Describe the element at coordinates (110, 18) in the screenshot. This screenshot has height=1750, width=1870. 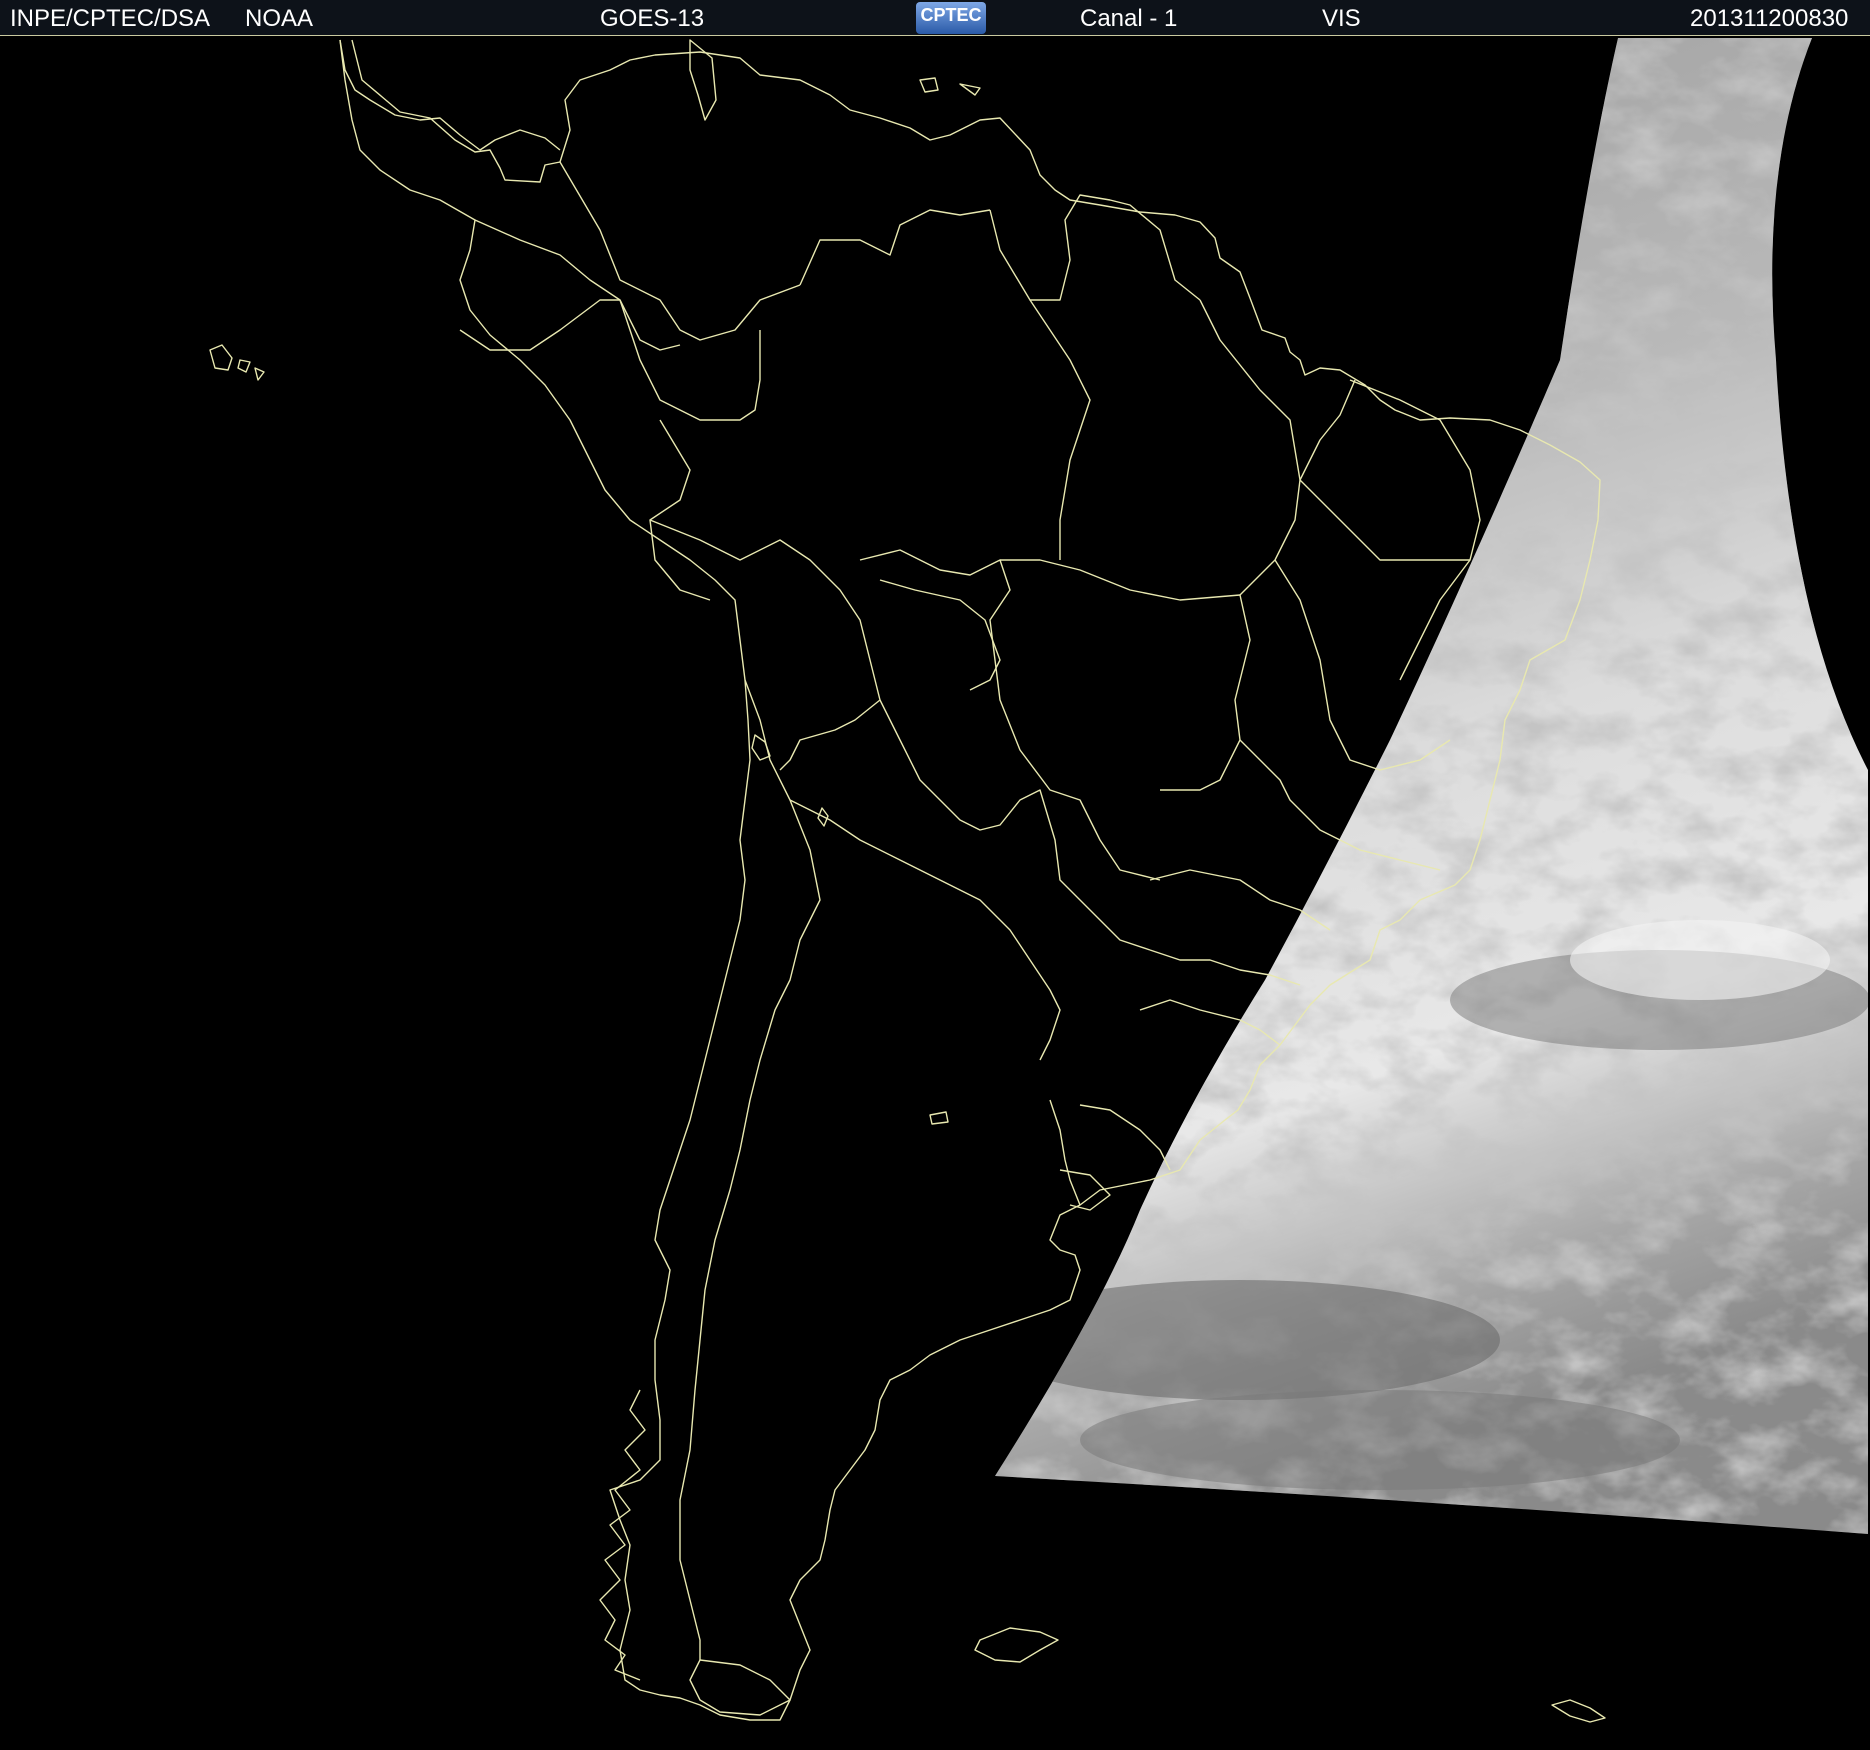
I see `org-label: INPE/CPTEC/DSA` at that location.